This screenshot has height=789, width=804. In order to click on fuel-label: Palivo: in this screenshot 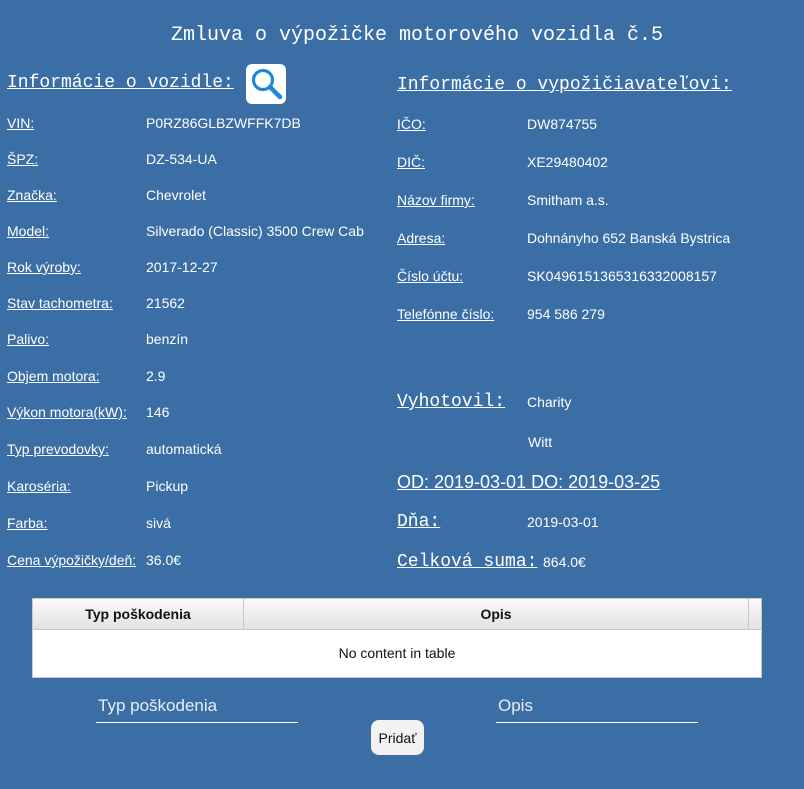, I will do `click(28, 339)`.